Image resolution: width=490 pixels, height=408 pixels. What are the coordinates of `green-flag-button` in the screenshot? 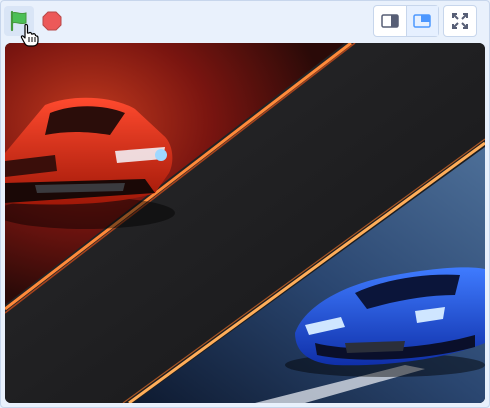 It's located at (19, 21).